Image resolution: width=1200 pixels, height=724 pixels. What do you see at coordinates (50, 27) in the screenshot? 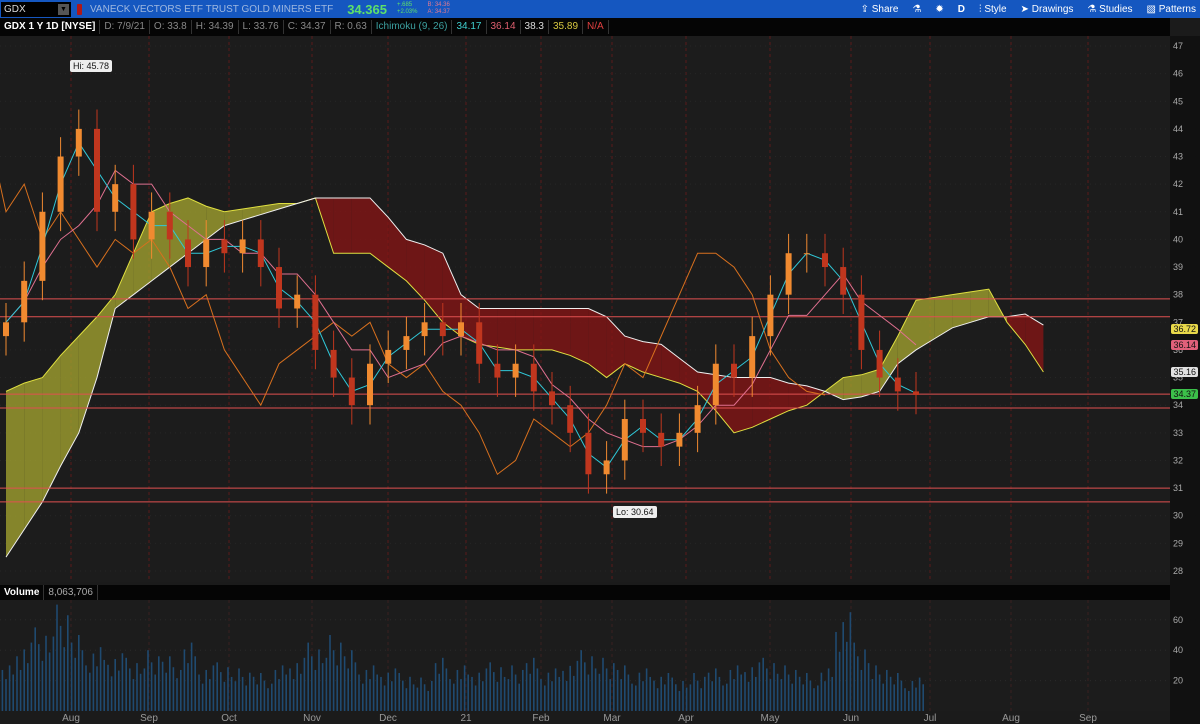
I see `chart-title: GDX 1 Y 1D [NYSE]` at bounding box center [50, 27].